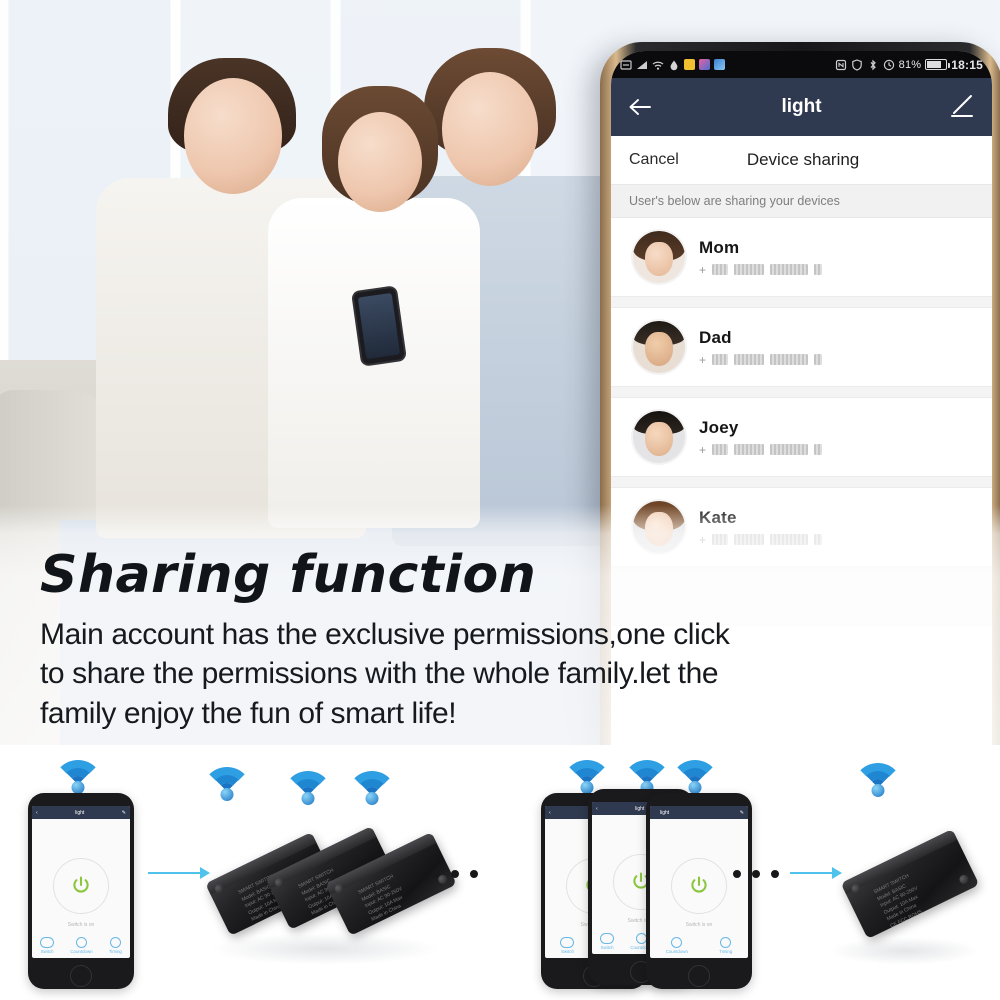 The width and height of the screenshot is (1000, 1000). I want to click on ellipsis-indicator, so click(455, 874).